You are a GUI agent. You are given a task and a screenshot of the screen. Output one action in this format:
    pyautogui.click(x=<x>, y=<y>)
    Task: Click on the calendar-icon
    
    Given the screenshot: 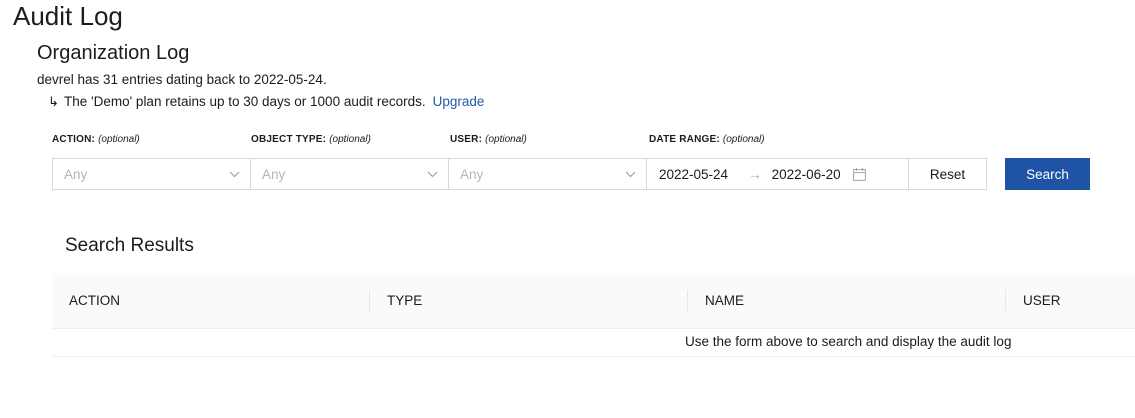 What is the action you would take?
    pyautogui.click(x=859, y=174)
    